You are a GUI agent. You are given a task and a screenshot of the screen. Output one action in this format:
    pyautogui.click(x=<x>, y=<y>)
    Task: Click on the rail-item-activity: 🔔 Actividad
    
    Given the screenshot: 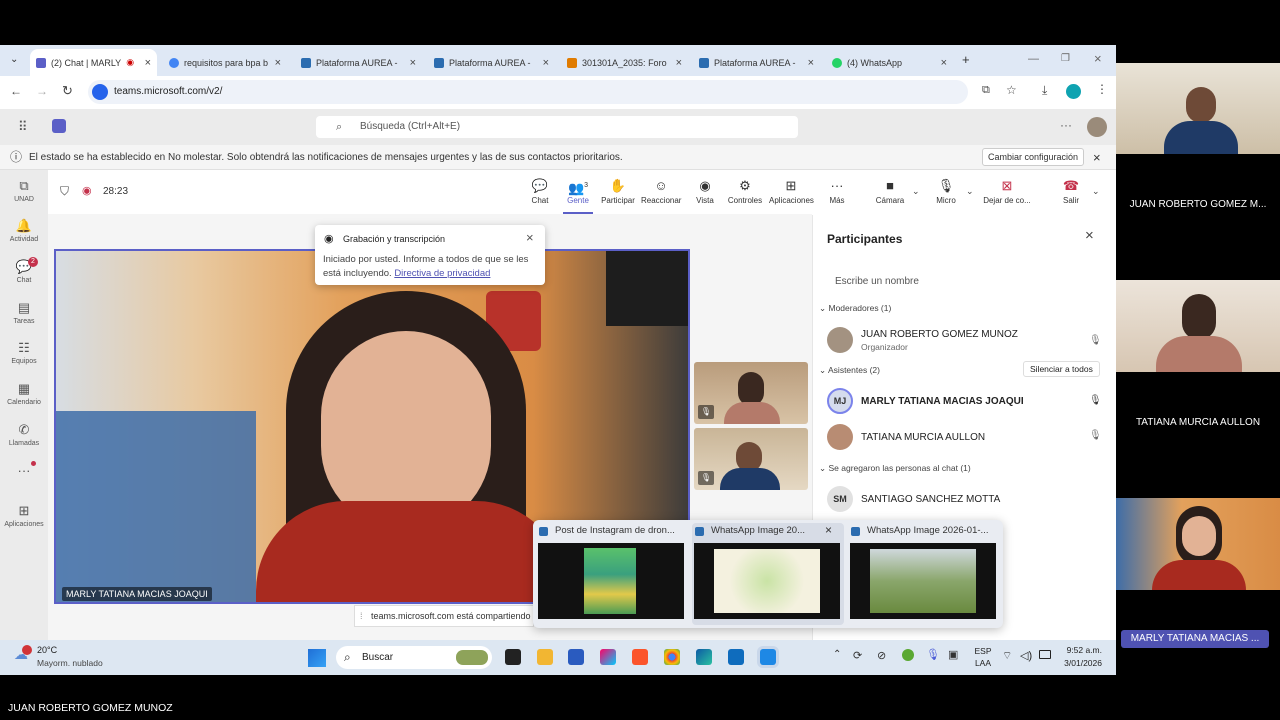 What is the action you would take?
    pyautogui.click(x=24, y=230)
    